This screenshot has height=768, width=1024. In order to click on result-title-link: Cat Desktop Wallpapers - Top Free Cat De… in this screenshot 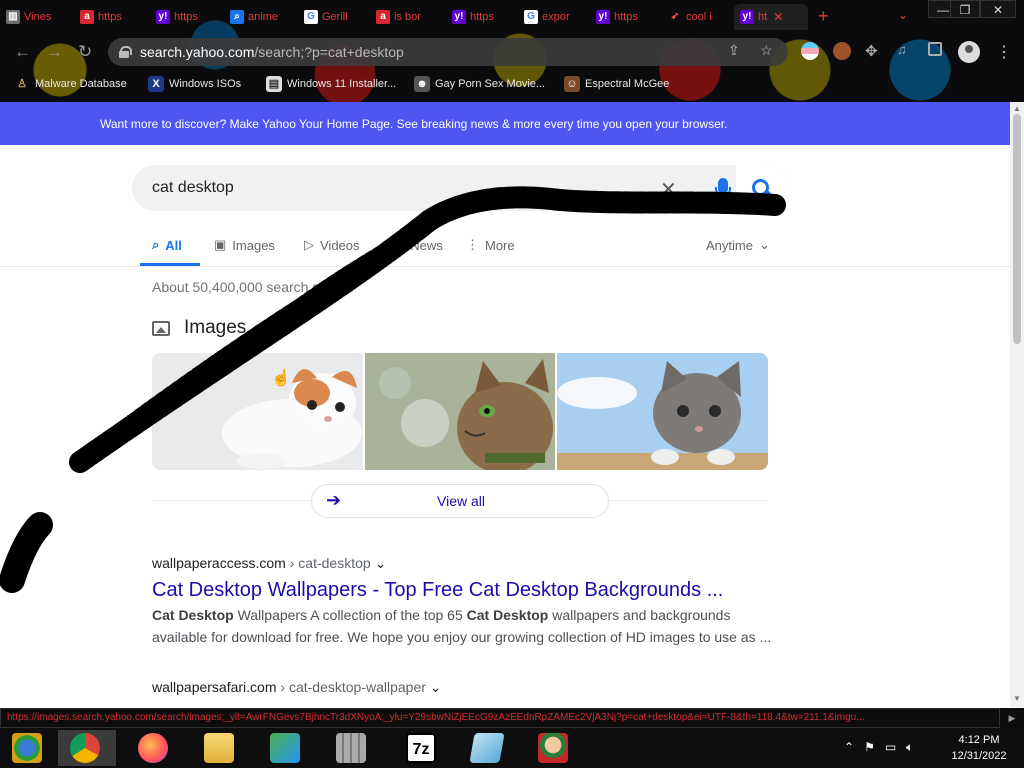, I will do `click(462, 590)`.